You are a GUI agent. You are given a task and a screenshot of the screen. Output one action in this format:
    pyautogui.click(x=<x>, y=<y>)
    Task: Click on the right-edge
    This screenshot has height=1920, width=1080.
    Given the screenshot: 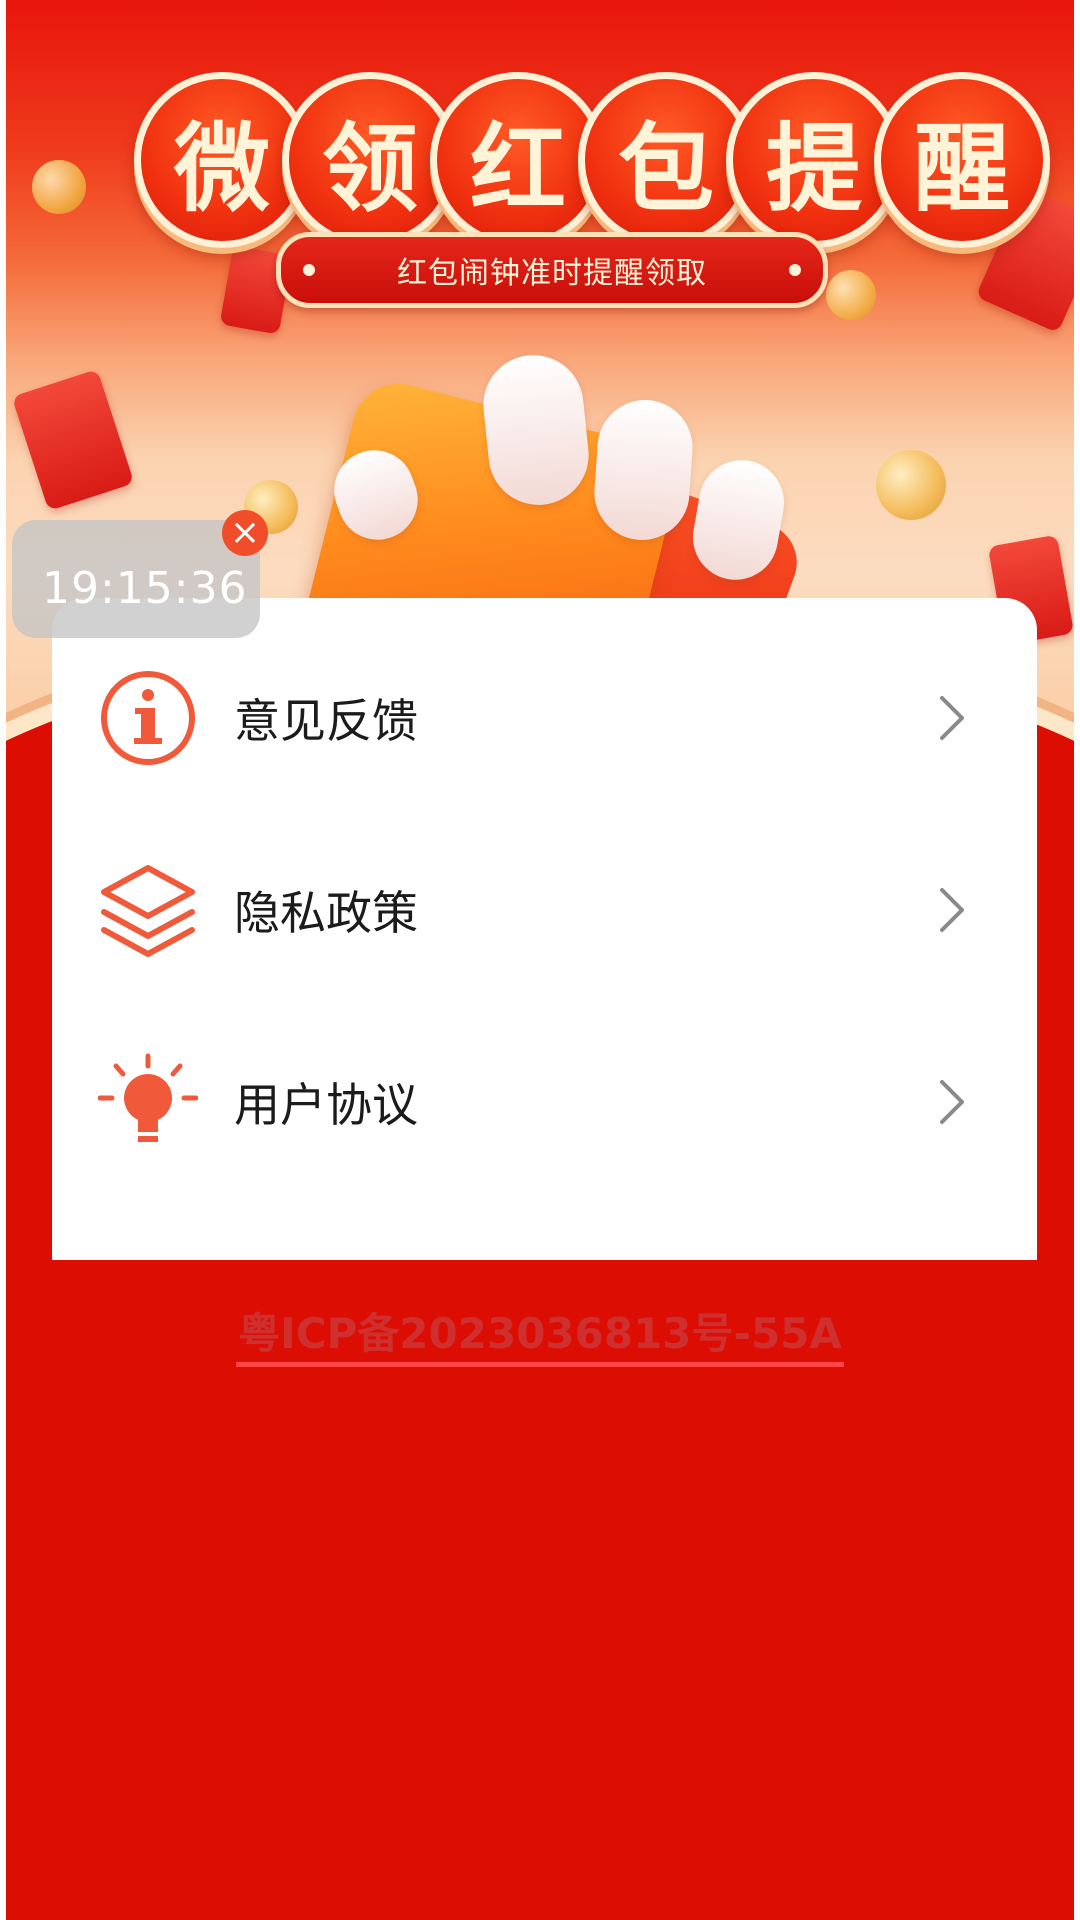 What is the action you would take?
    pyautogui.click(x=1077, y=960)
    